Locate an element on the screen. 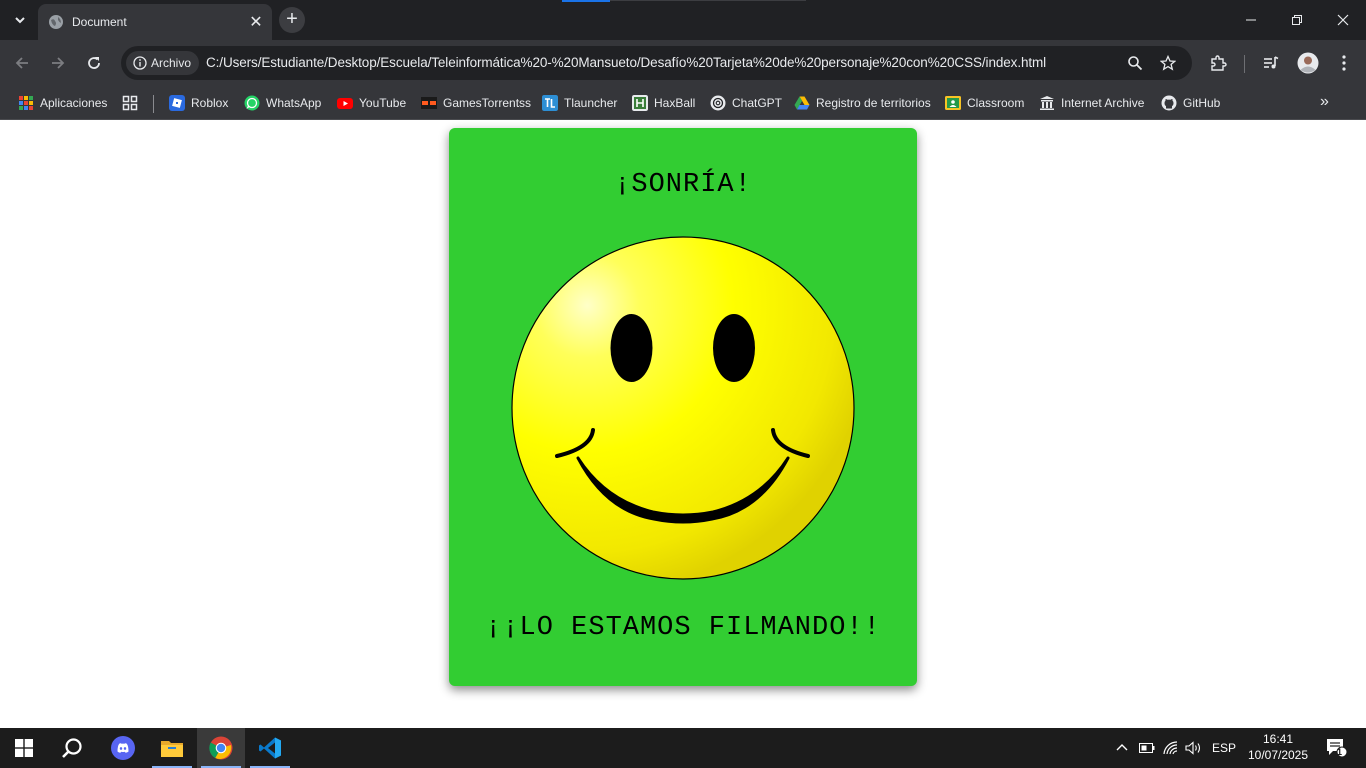  forward-button is located at coordinates (58, 63).